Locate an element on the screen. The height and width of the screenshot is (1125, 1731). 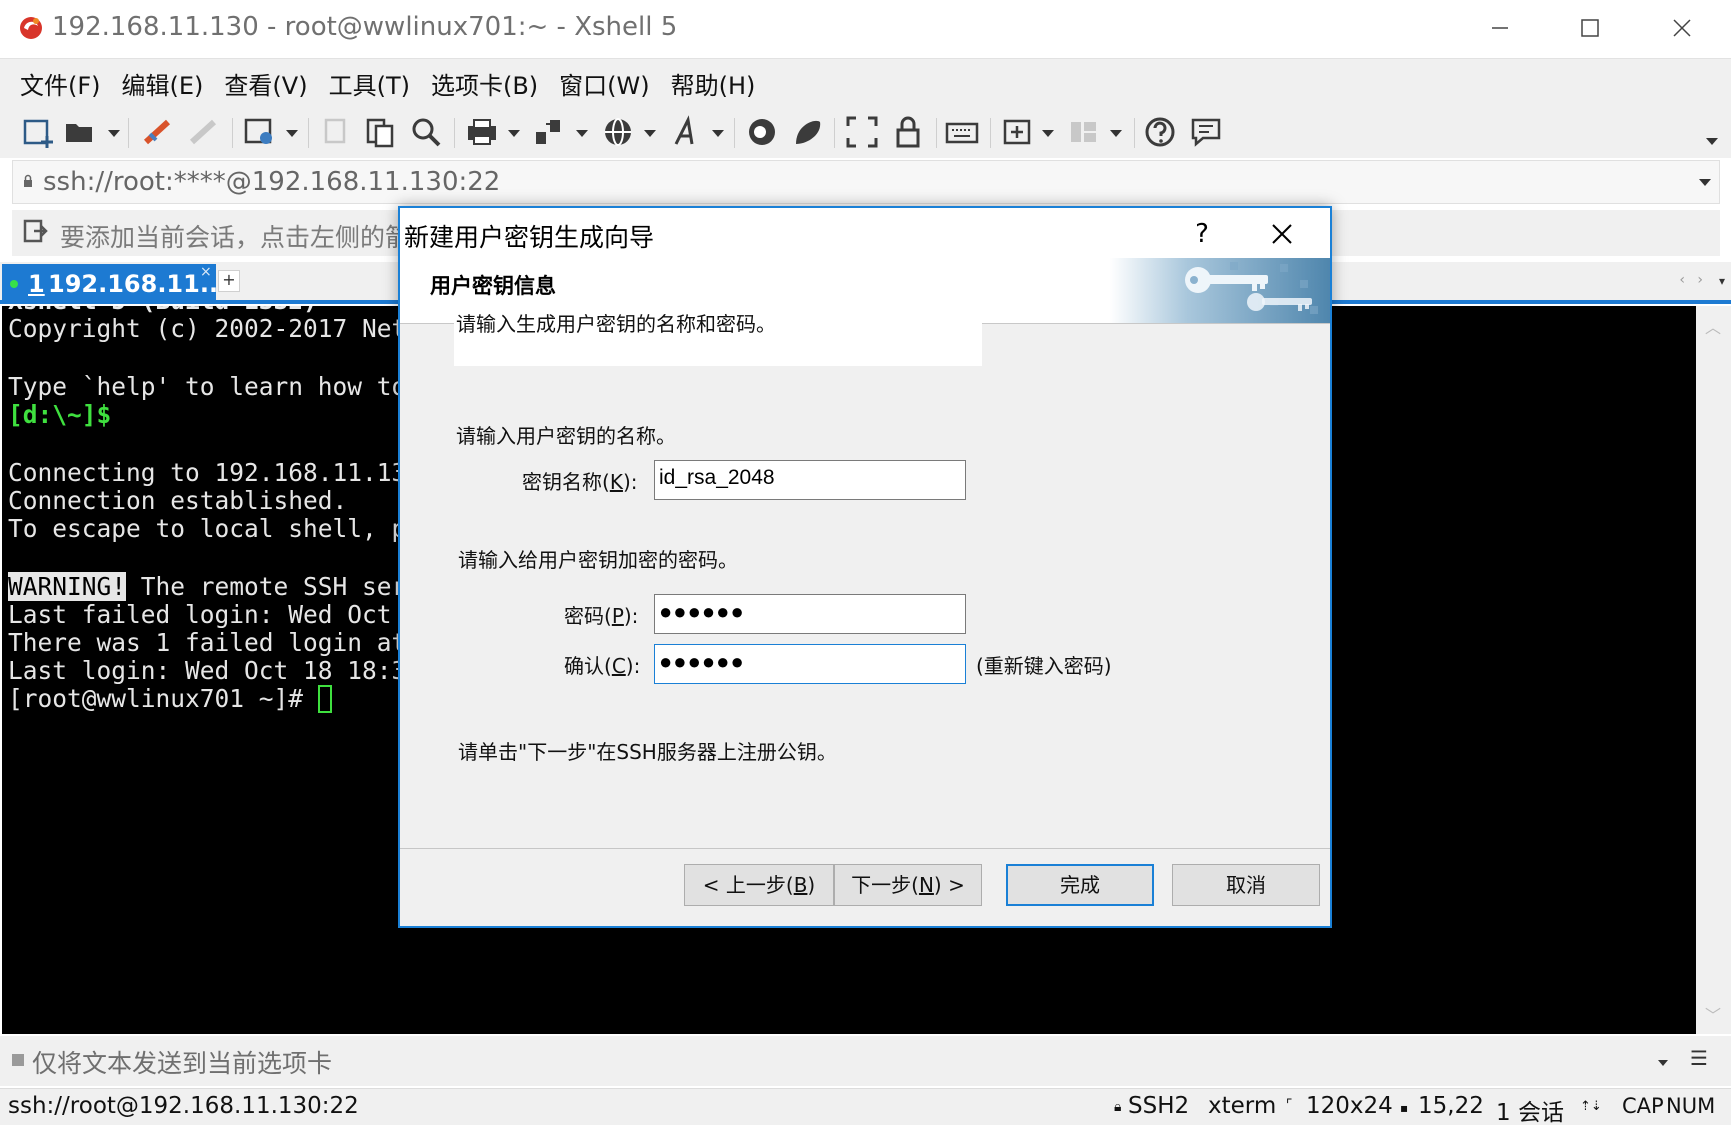
terminal-line: To escape to local shell, pr is located at coordinates (215, 528).